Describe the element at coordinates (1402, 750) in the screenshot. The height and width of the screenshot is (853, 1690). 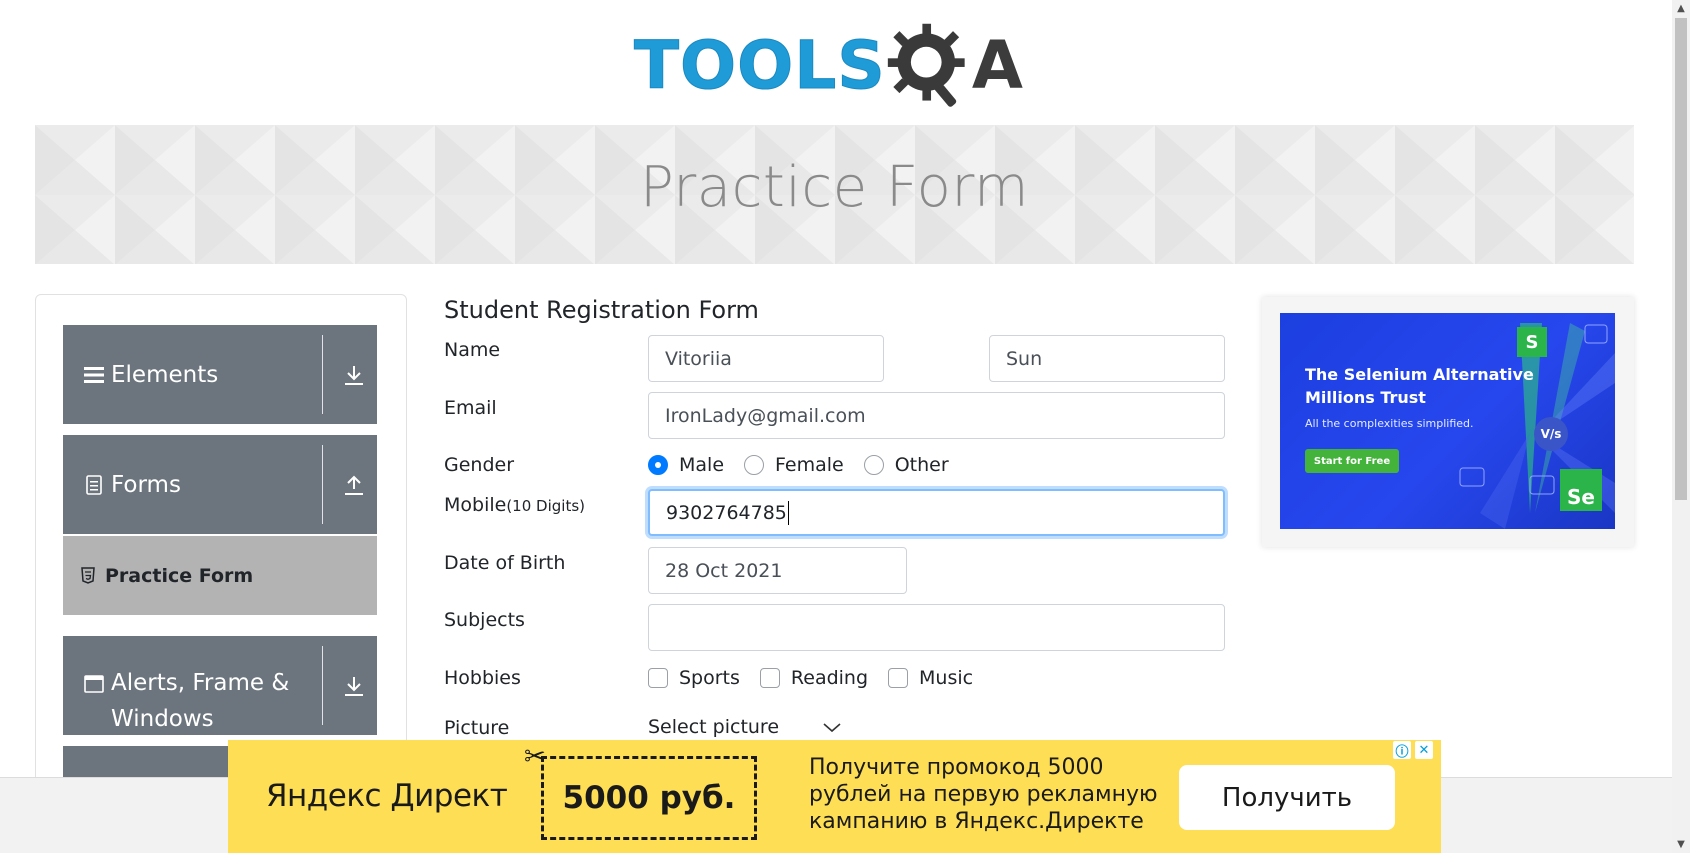
I see `ad-info-icon: ⓘ` at that location.